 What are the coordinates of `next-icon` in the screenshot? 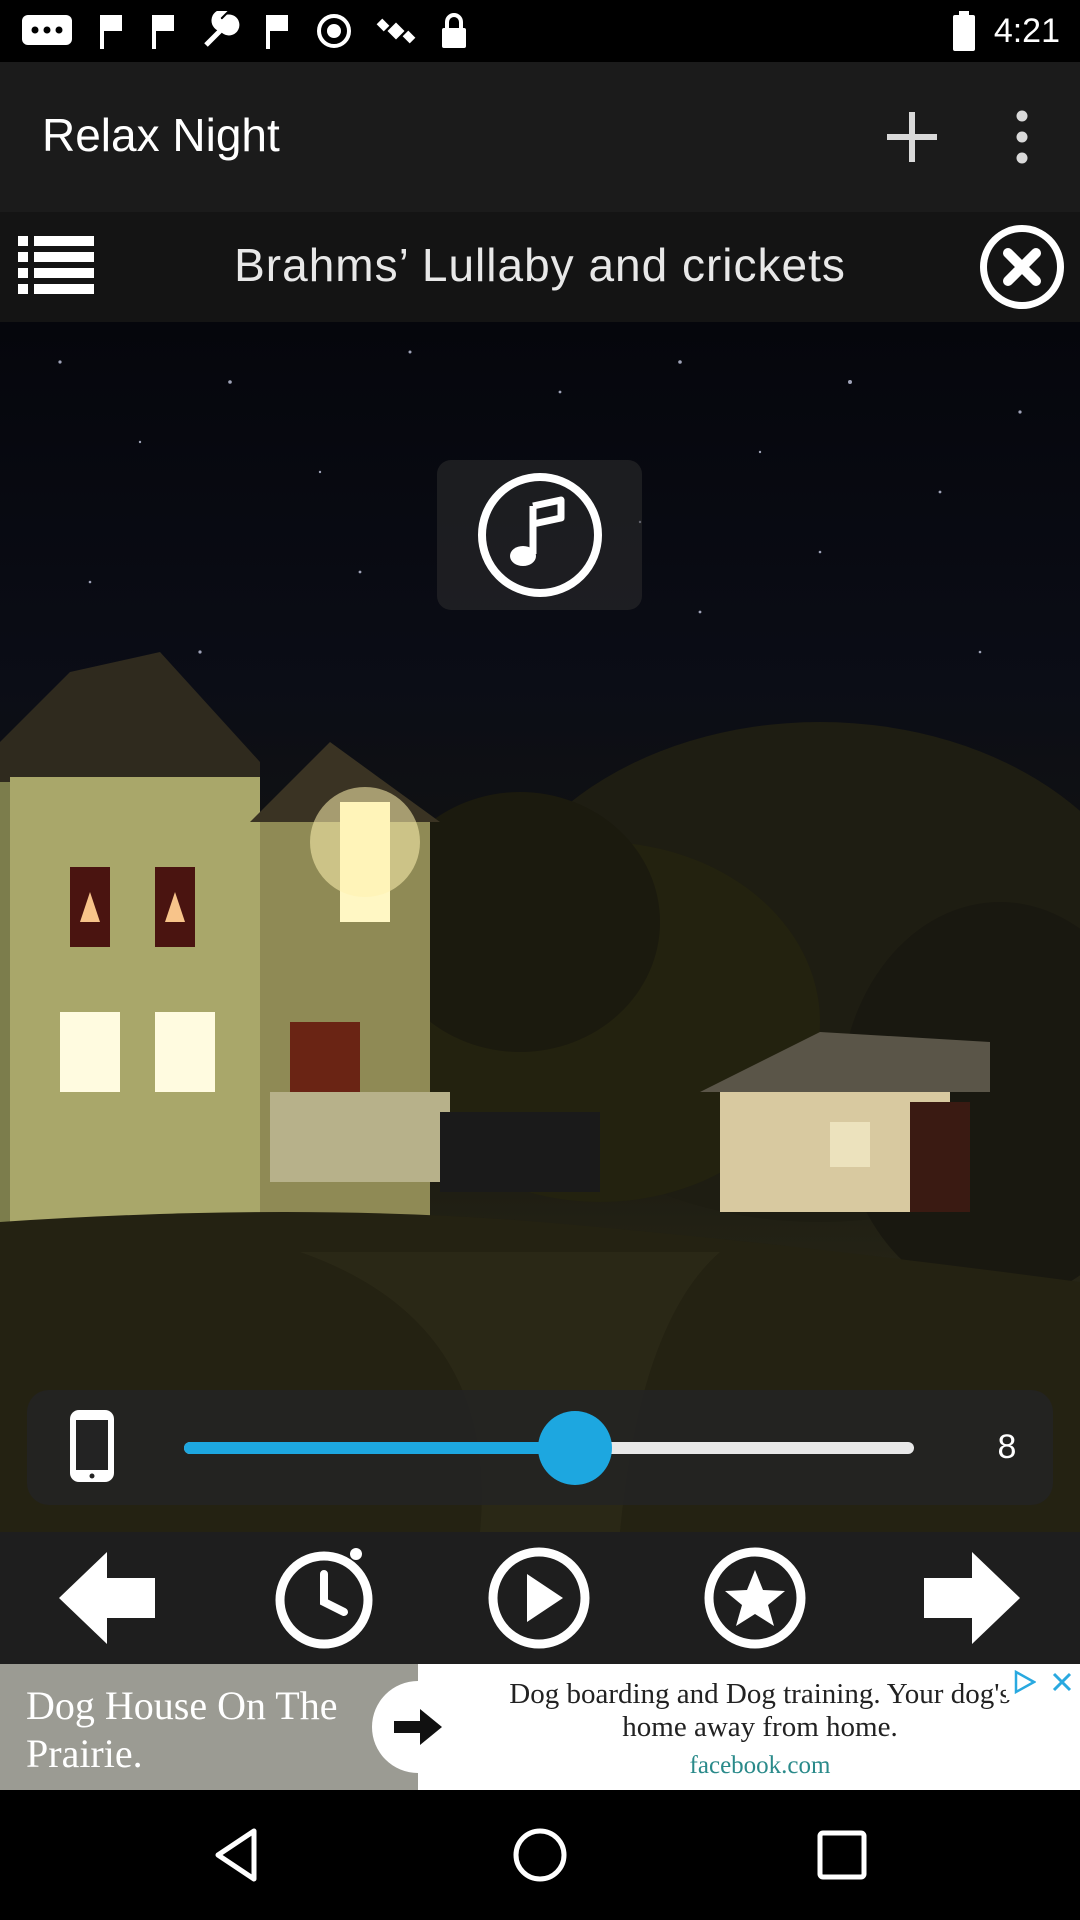 It's located at (972, 1598).